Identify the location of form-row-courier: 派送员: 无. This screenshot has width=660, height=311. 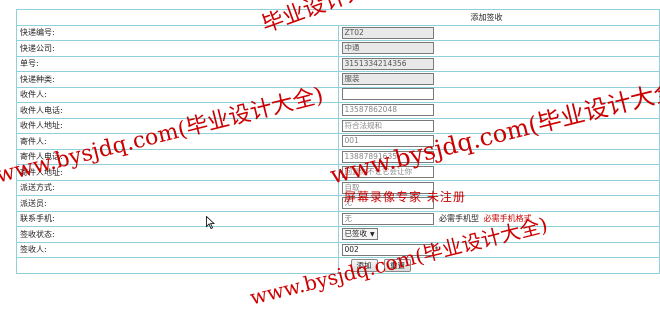
(338, 203).